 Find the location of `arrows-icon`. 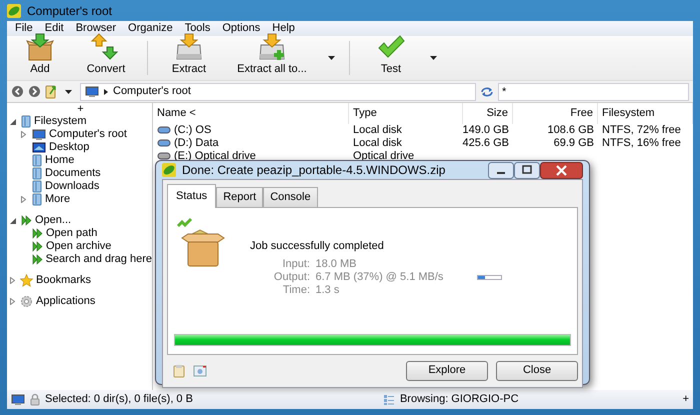

arrows-icon is located at coordinates (106, 46).